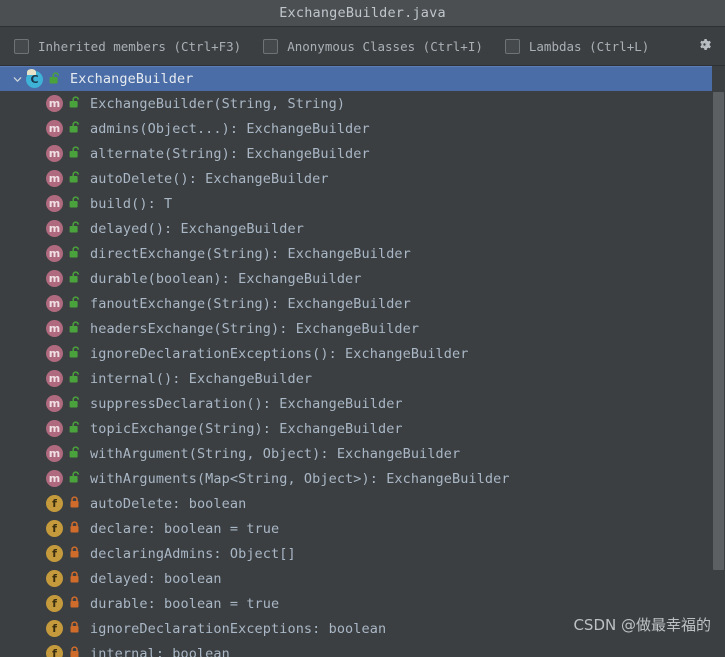 The image size is (725, 657). Describe the element at coordinates (168, 503) in the screenshot. I see `tree-row-label: autoDelete: boolean` at that location.